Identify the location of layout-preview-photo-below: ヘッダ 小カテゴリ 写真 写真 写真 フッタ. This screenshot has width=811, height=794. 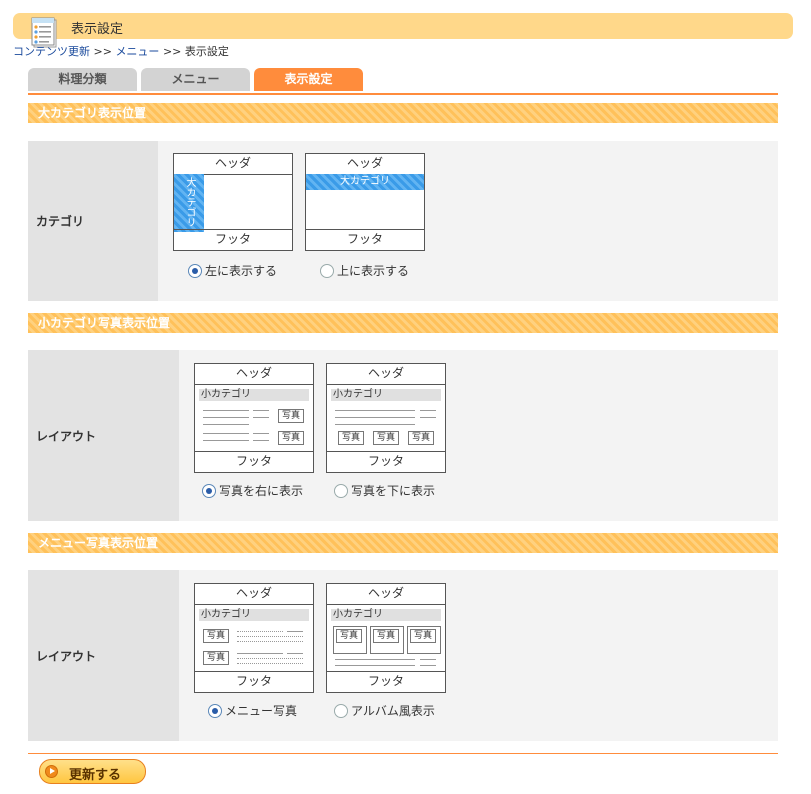
(386, 418).